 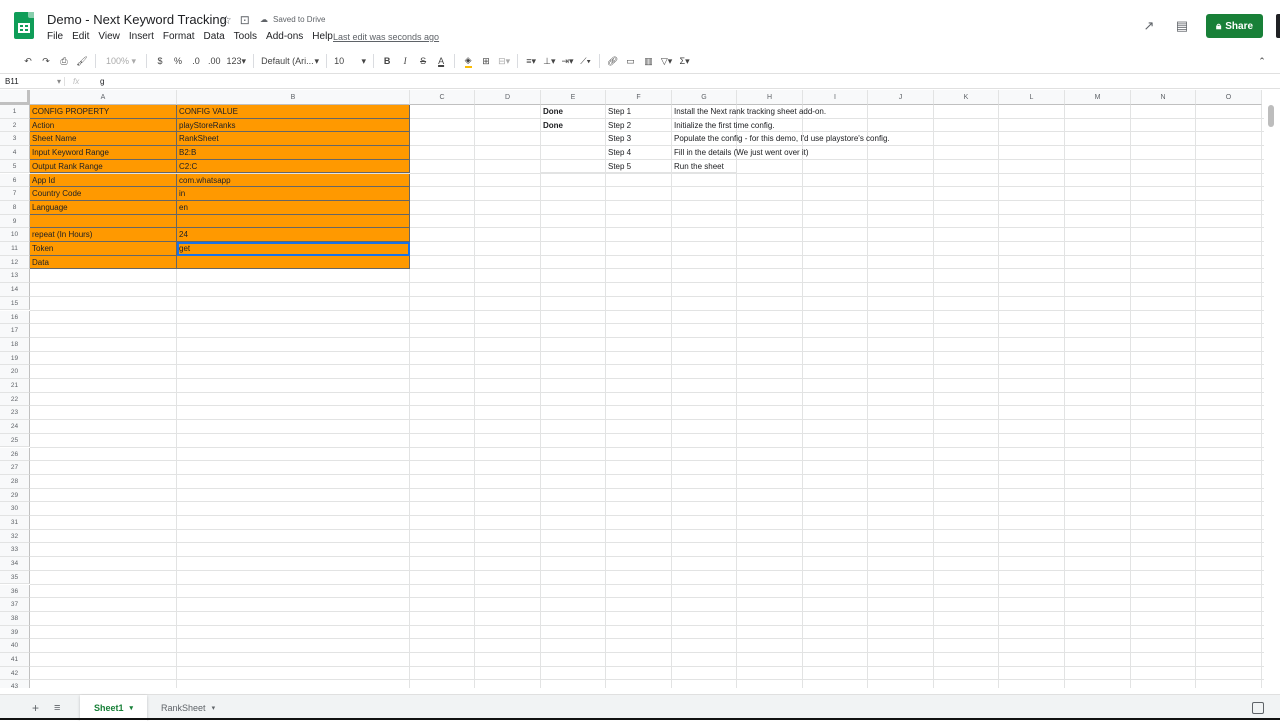 What do you see at coordinates (15, 345) in the screenshot?
I see `row-header-18: 18` at bounding box center [15, 345].